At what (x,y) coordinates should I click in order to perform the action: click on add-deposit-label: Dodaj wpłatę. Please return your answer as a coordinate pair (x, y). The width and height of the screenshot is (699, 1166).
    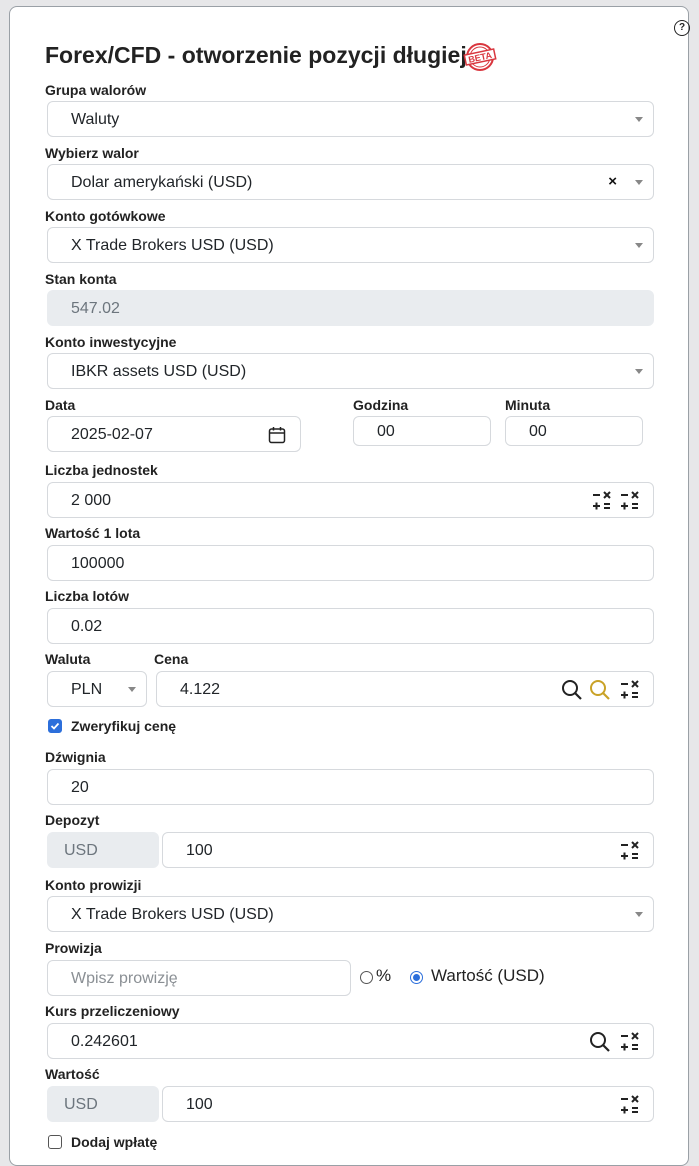
    Looking at the image, I should click on (114, 1142).